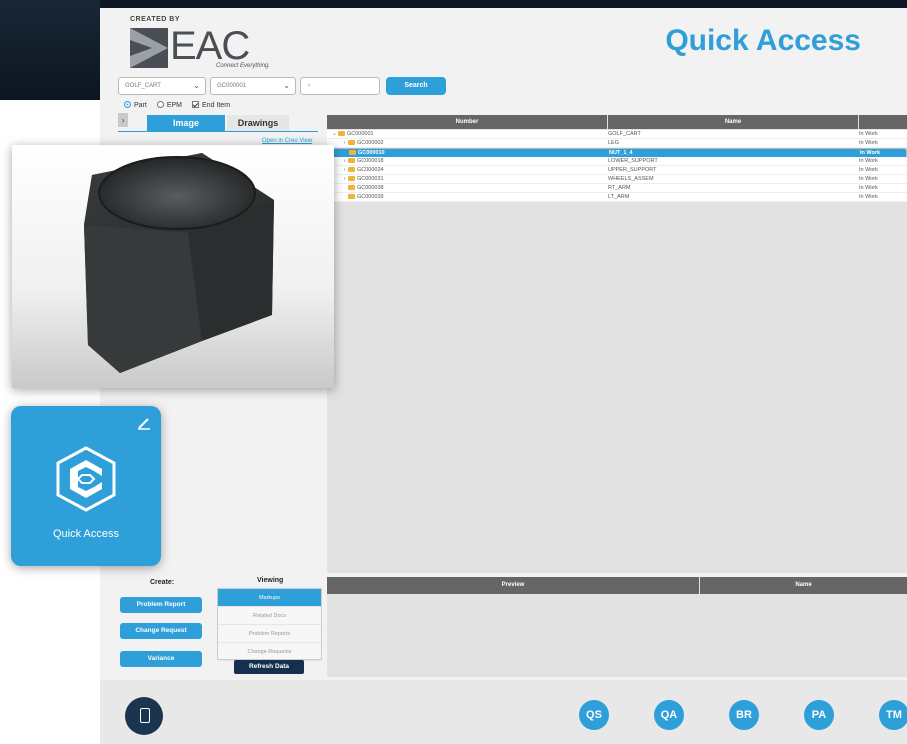  I want to click on cell-number-text: GC000038, so click(370, 188).